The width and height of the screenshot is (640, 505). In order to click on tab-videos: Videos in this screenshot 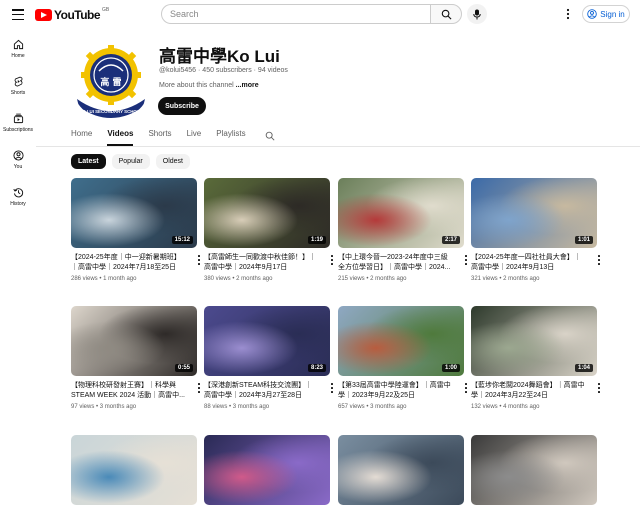, I will do `click(120, 136)`.